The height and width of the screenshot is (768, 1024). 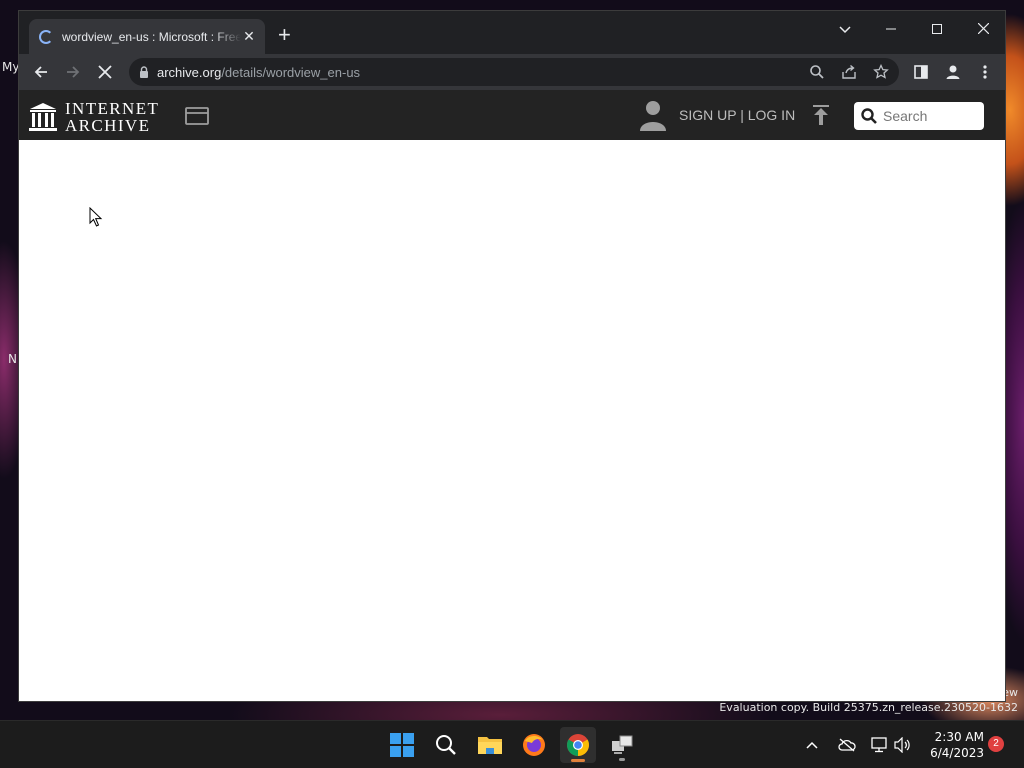 I want to click on network-computer-icon, so click(x=622, y=744).